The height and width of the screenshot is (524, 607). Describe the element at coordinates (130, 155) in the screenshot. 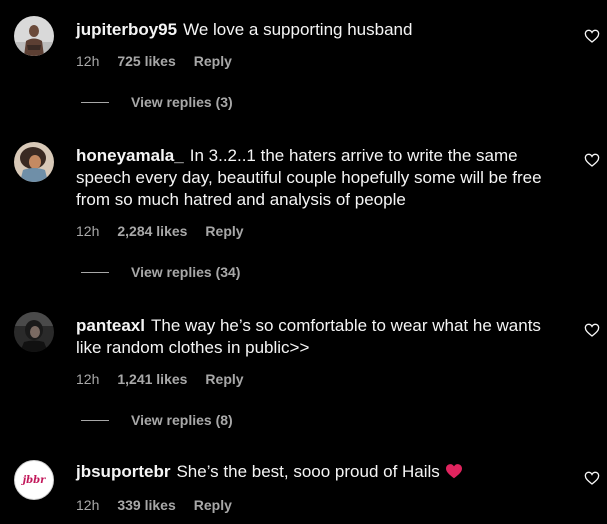

I see `comment-username: honeyamala_` at that location.